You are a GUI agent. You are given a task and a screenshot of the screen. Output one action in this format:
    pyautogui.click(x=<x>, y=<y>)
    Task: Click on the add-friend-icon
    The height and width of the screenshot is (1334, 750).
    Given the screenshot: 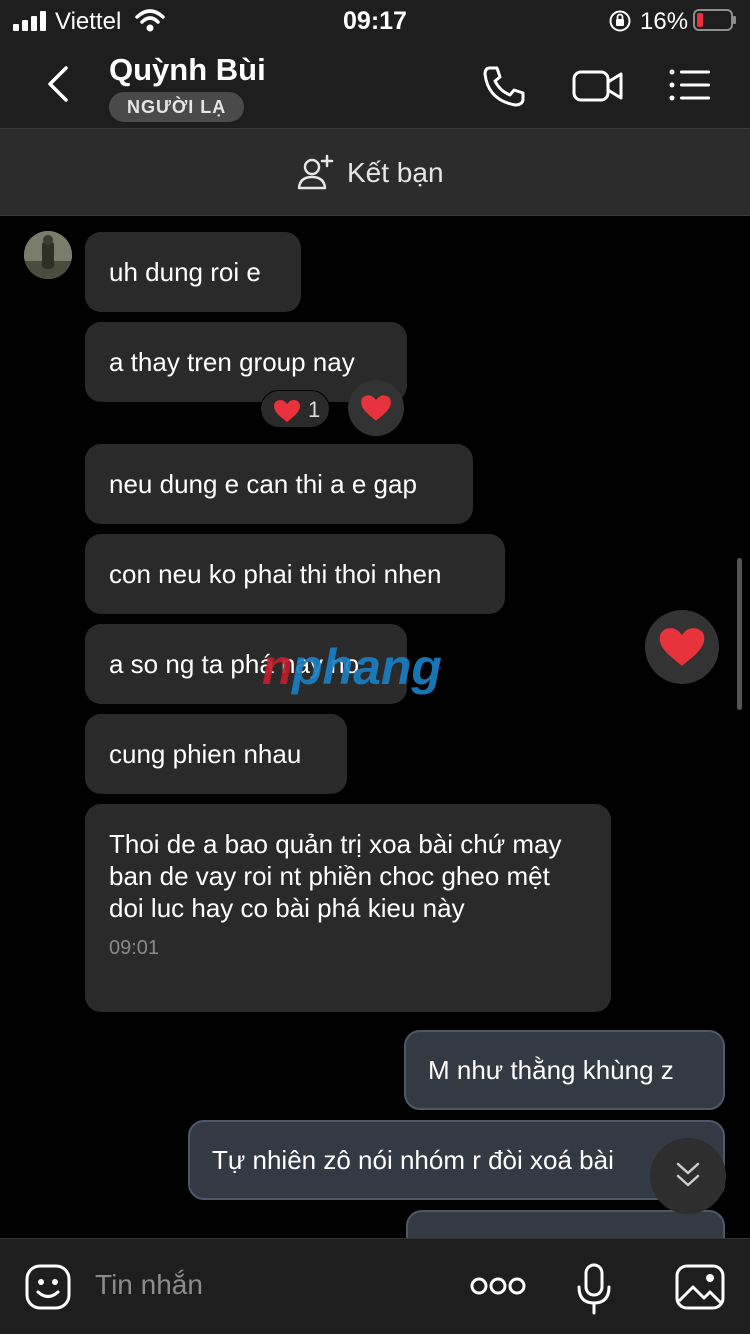 What is the action you would take?
    pyautogui.click(x=315, y=172)
    